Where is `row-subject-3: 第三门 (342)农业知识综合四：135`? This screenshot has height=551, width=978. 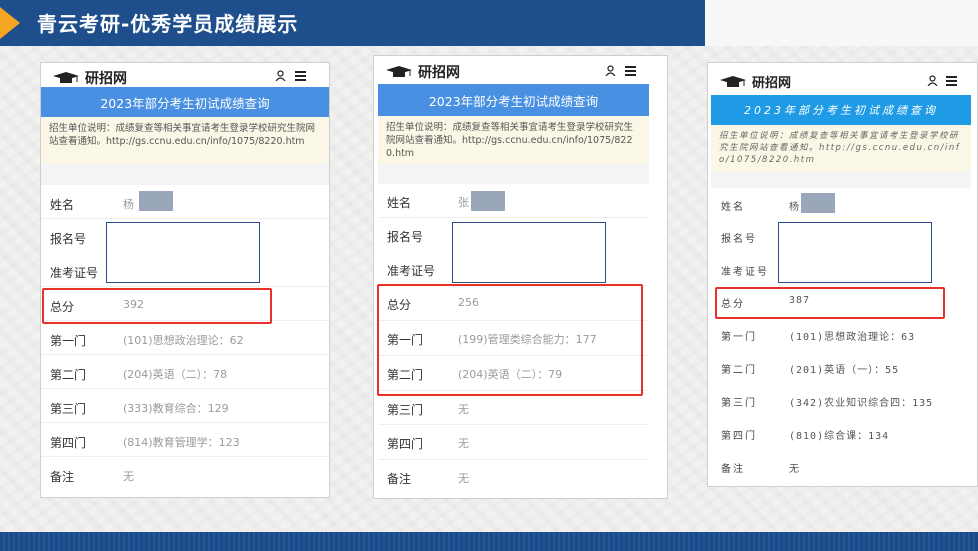
row-subject-3: 第三门 (342)农业知识综合四：135 is located at coordinates (841, 400).